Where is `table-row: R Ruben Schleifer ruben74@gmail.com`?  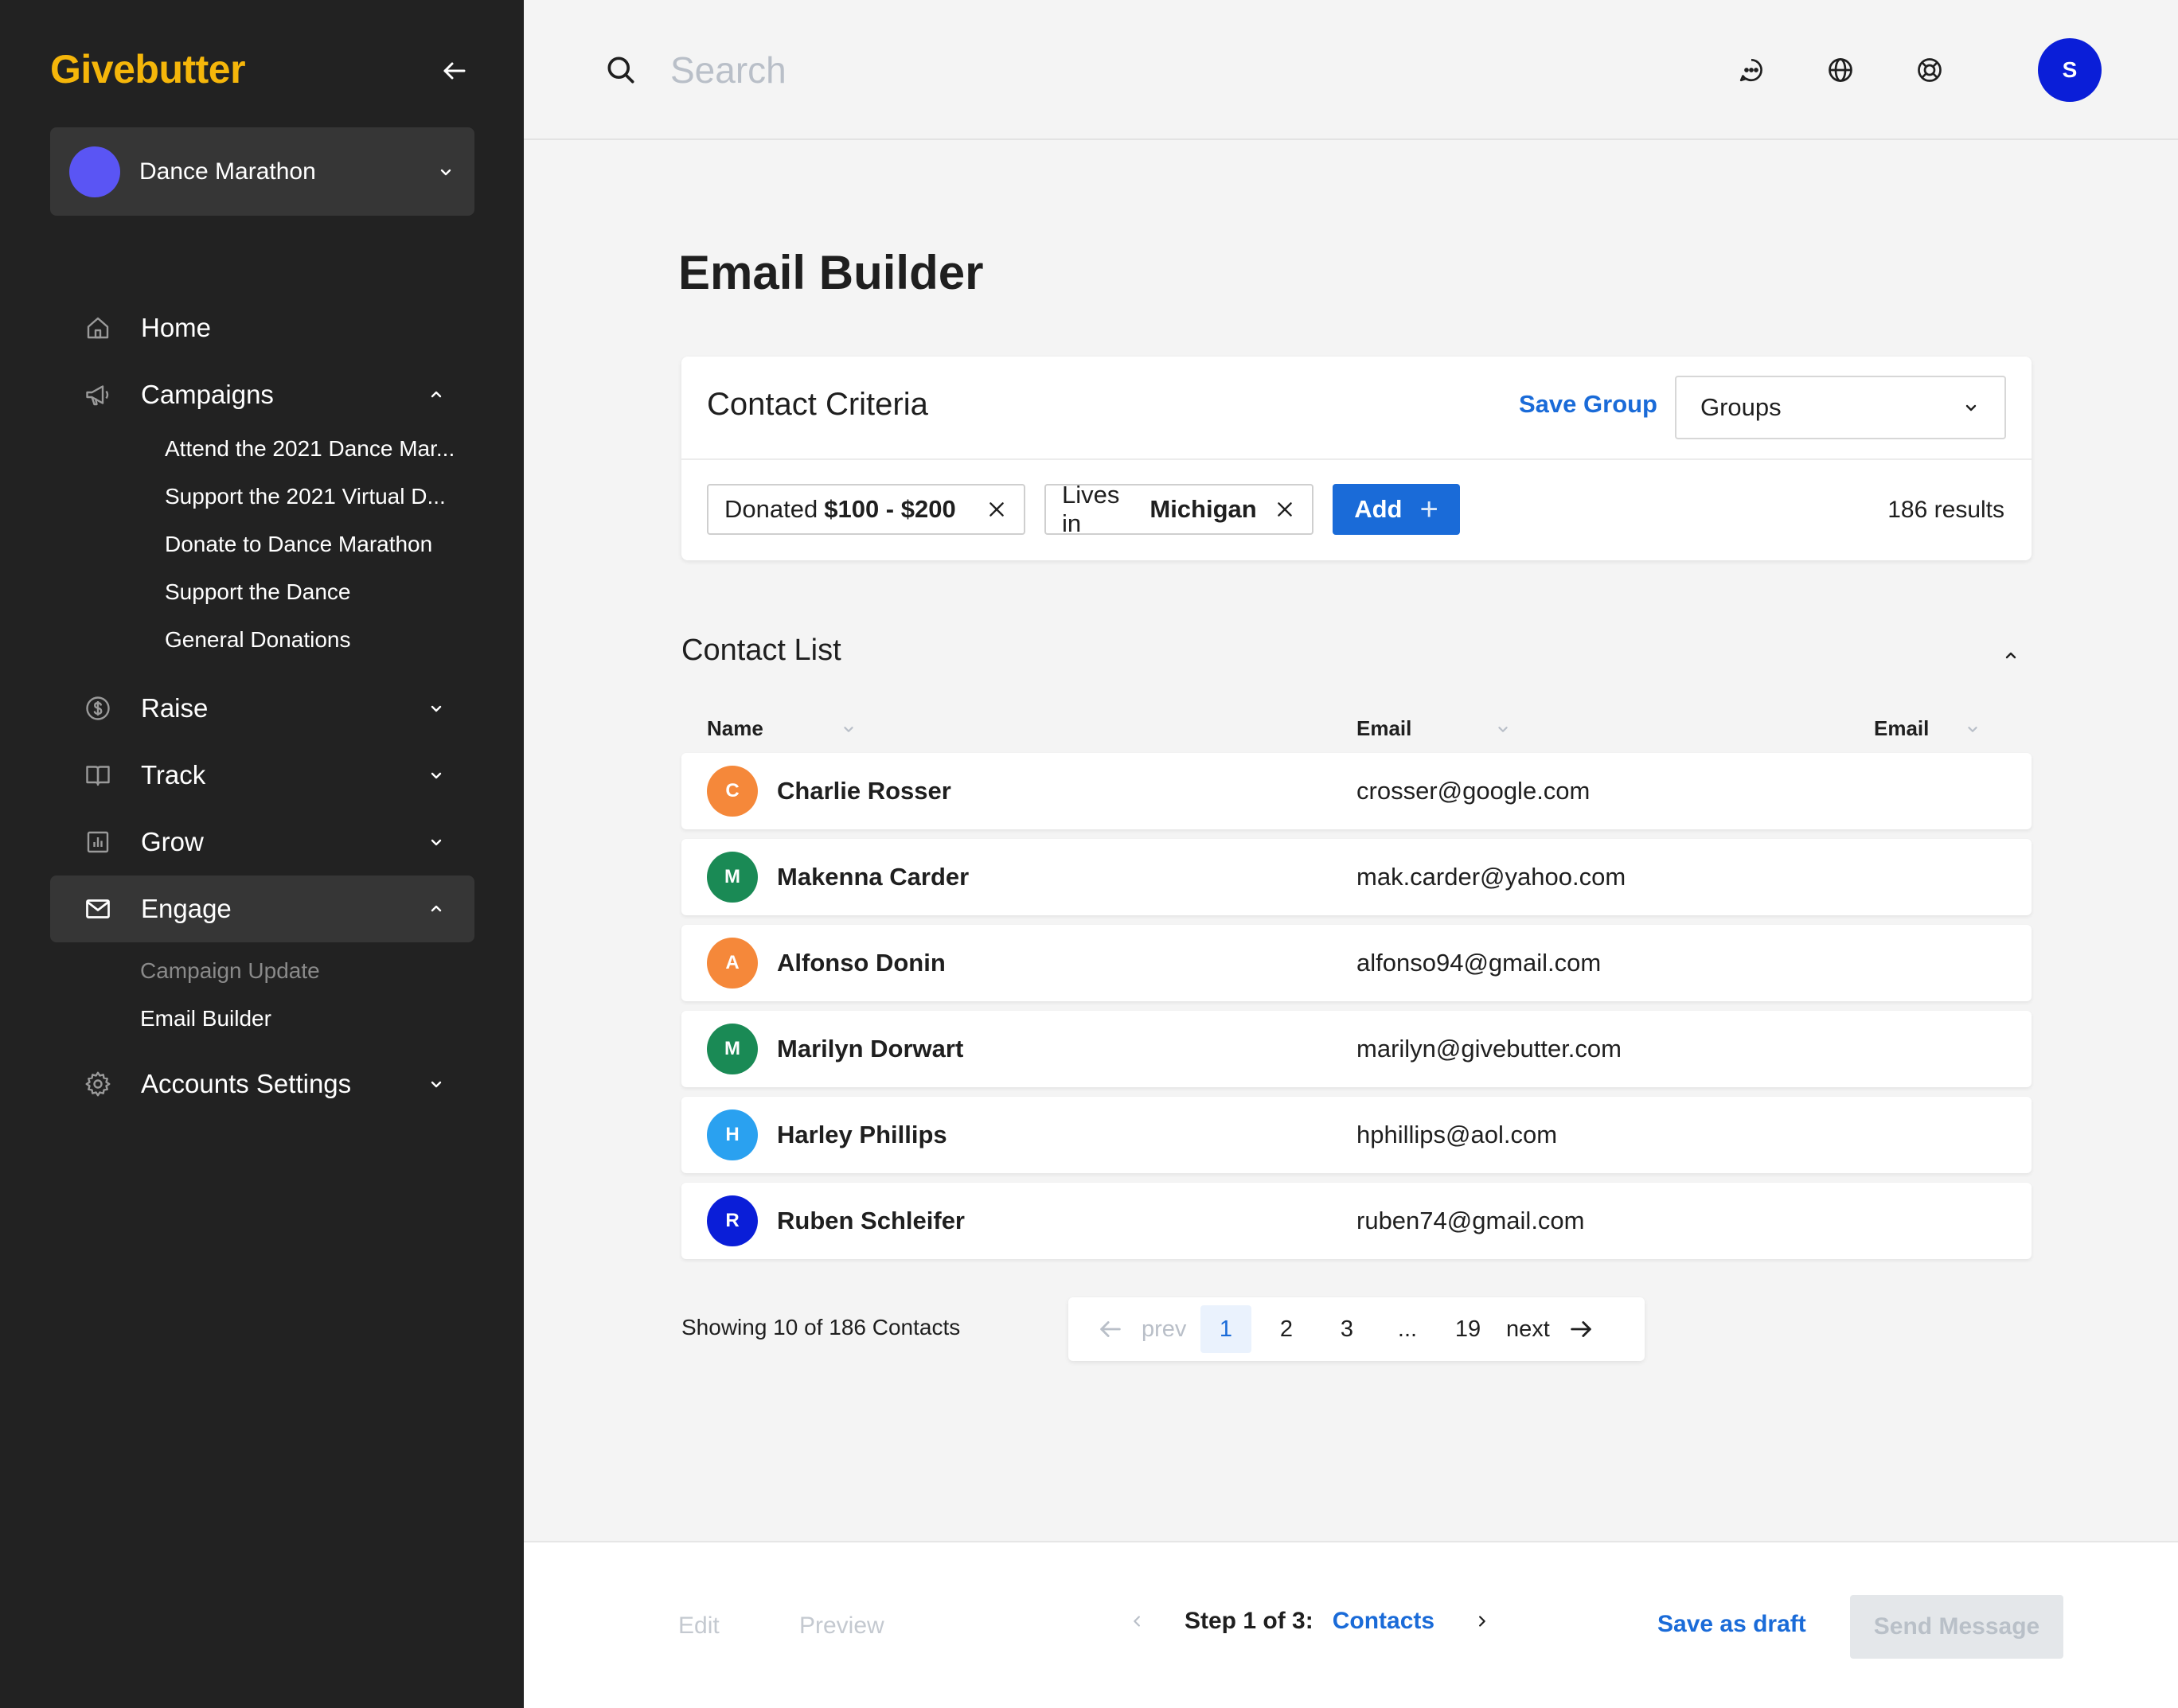
table-row: R Ruben Schleifer ruben74@gmail.com is located at coordinates (1356, 1221).